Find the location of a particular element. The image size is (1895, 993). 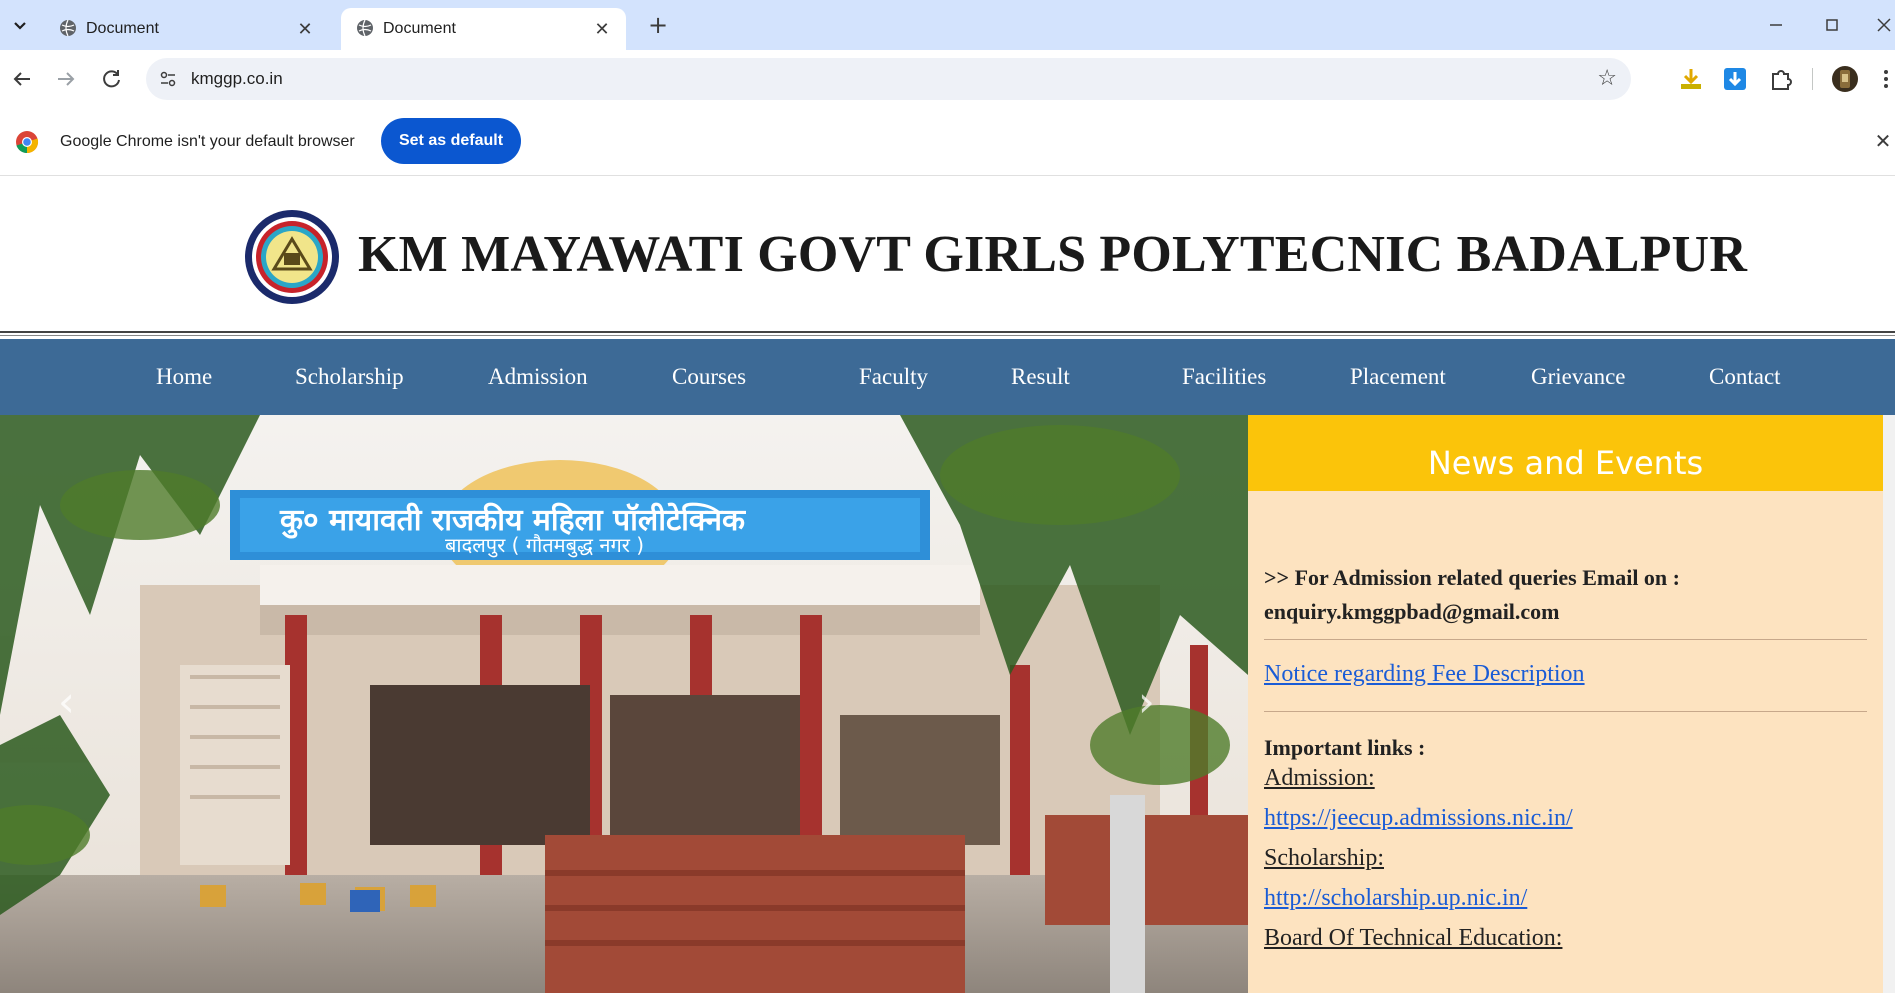

nav-admission: Admission is located at coordinates (538, 377).